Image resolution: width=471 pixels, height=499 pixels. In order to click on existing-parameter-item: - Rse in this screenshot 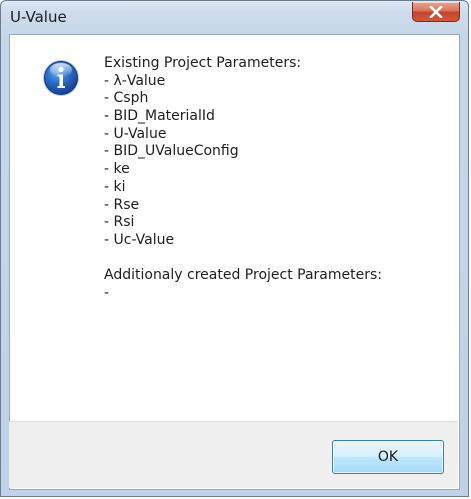, I will do `click(122, 204)`.